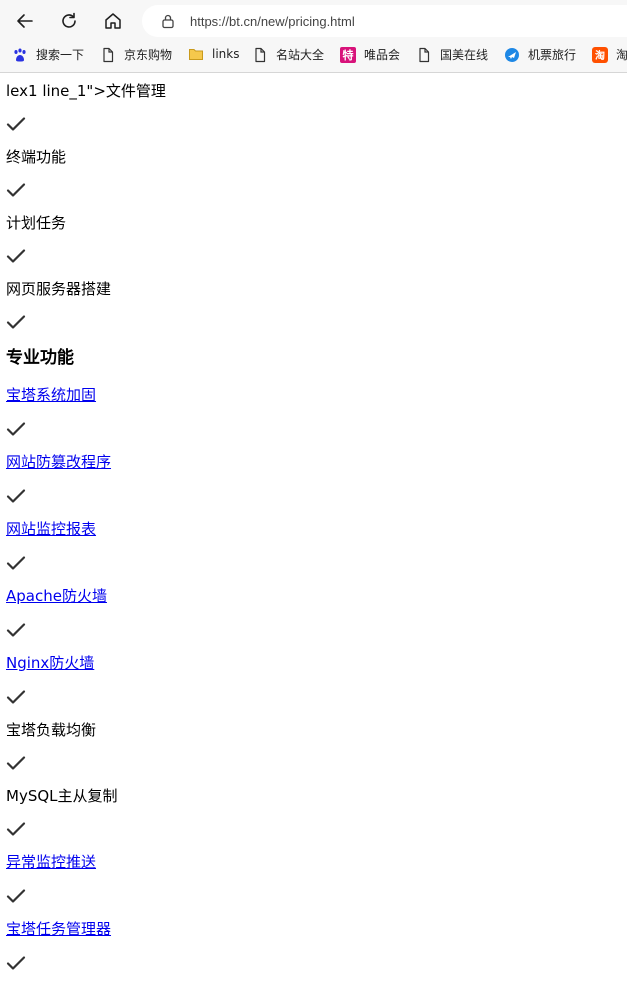  I want to click on browser-toolbar: https://bt.cn/new/pricing.html, so click(313, 21).